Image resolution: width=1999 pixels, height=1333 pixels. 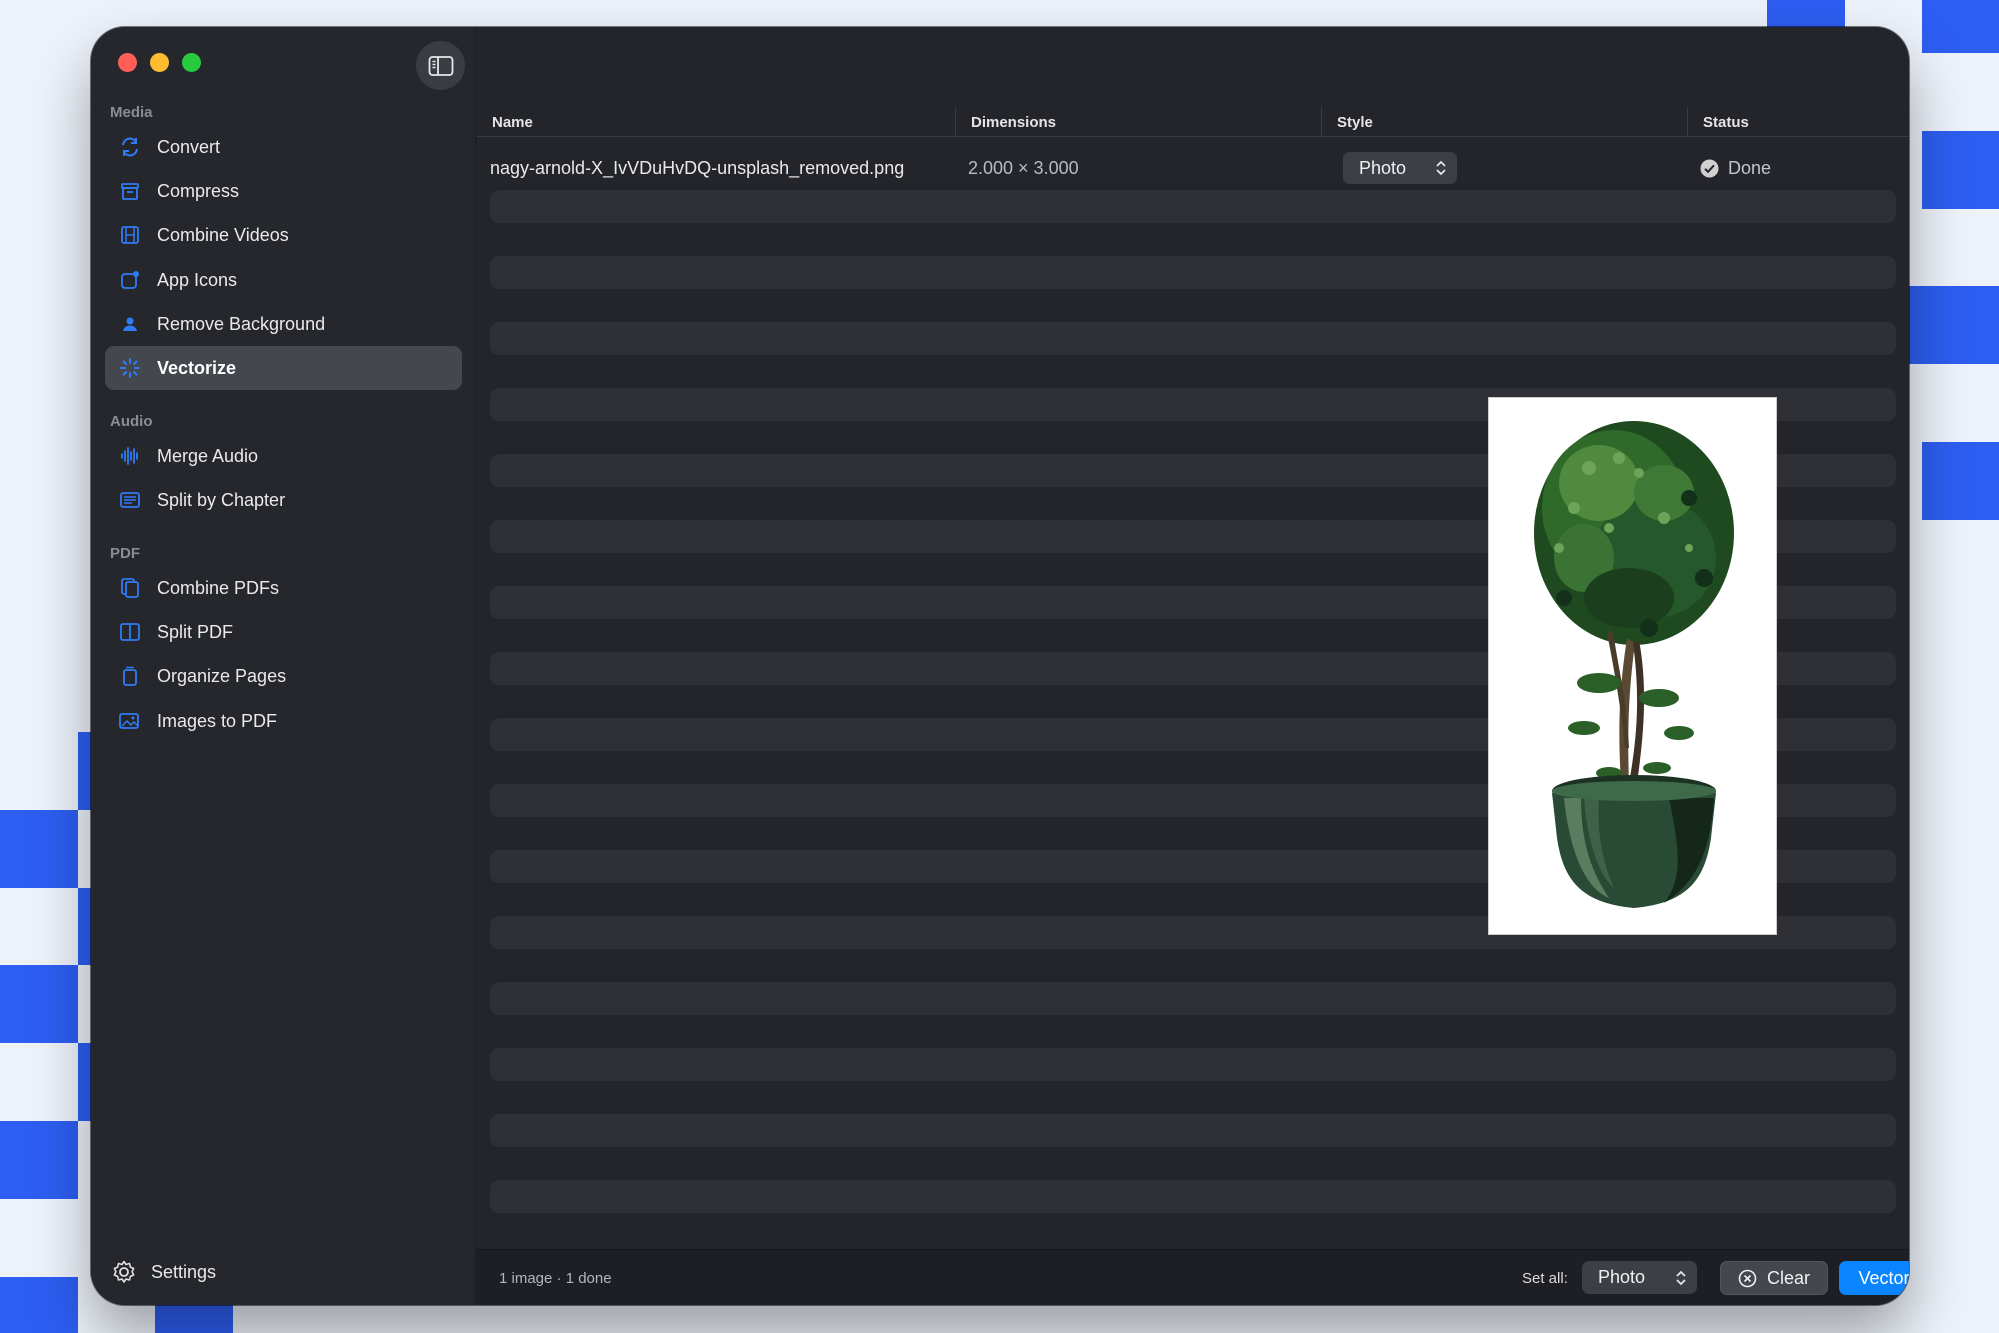 I want to click on person-icon, so click(x=130, y=324).